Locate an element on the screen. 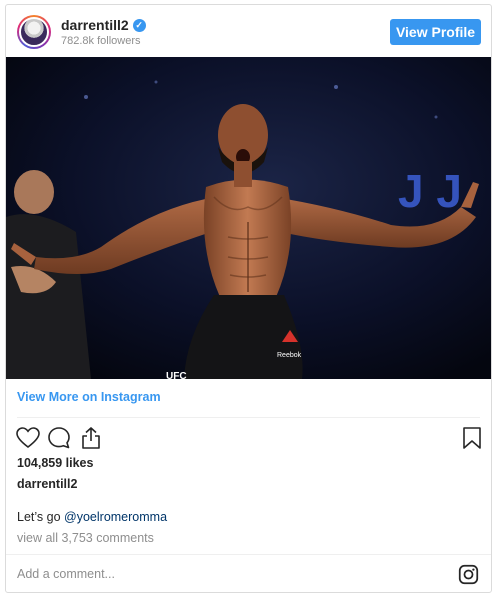 The image size is (497, 598). verified-badge-icon: ✓ is located at coordinates (139, 25).